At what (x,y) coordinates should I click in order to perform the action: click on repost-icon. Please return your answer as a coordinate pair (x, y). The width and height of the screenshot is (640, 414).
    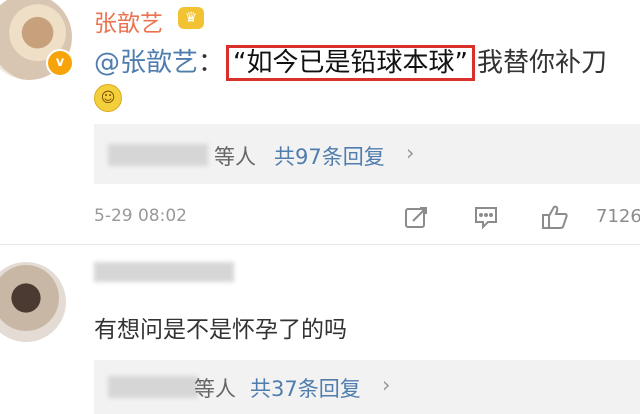
    Looking at the image, I should click on (416, 217).